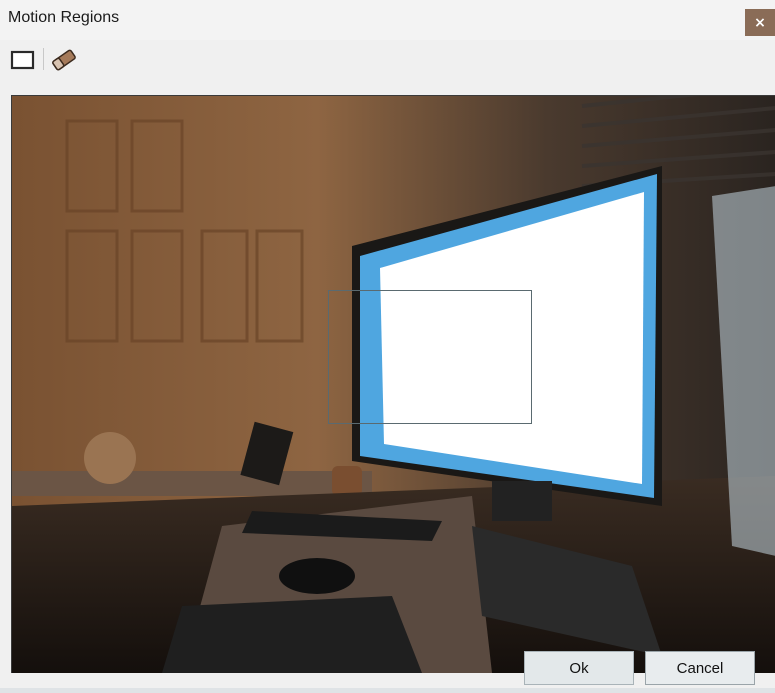 The image size is (775, 693). I want to click on toolbar-separator, so click(43, 59).